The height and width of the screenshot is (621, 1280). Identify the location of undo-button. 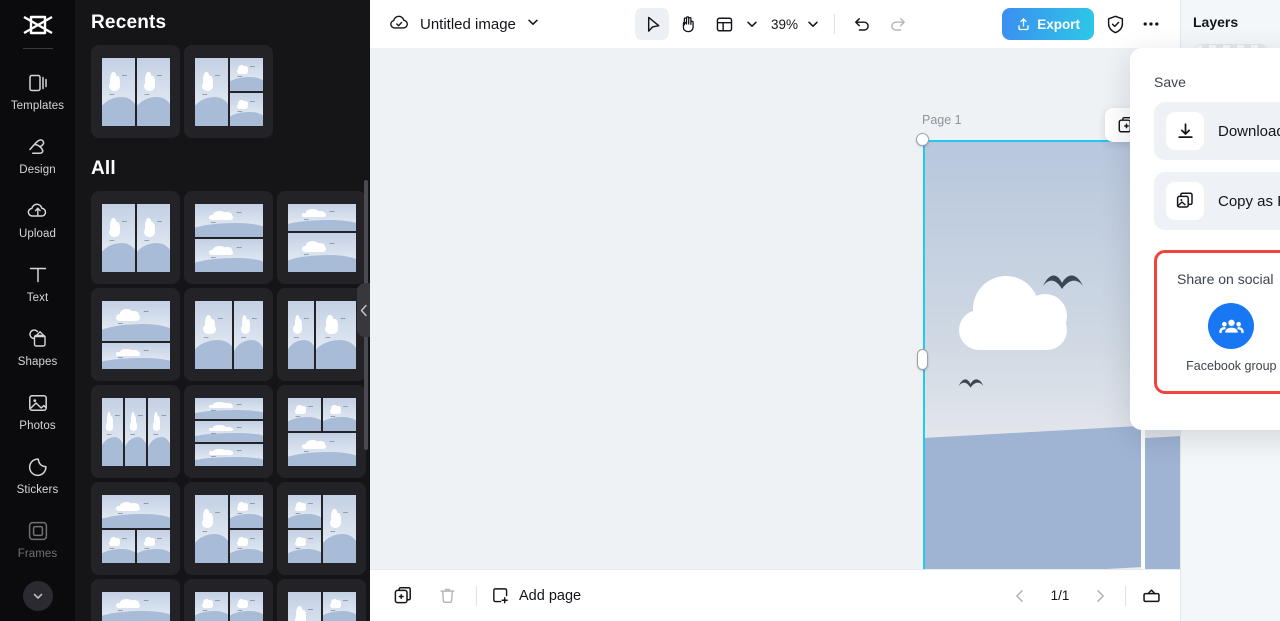
(862, 24).